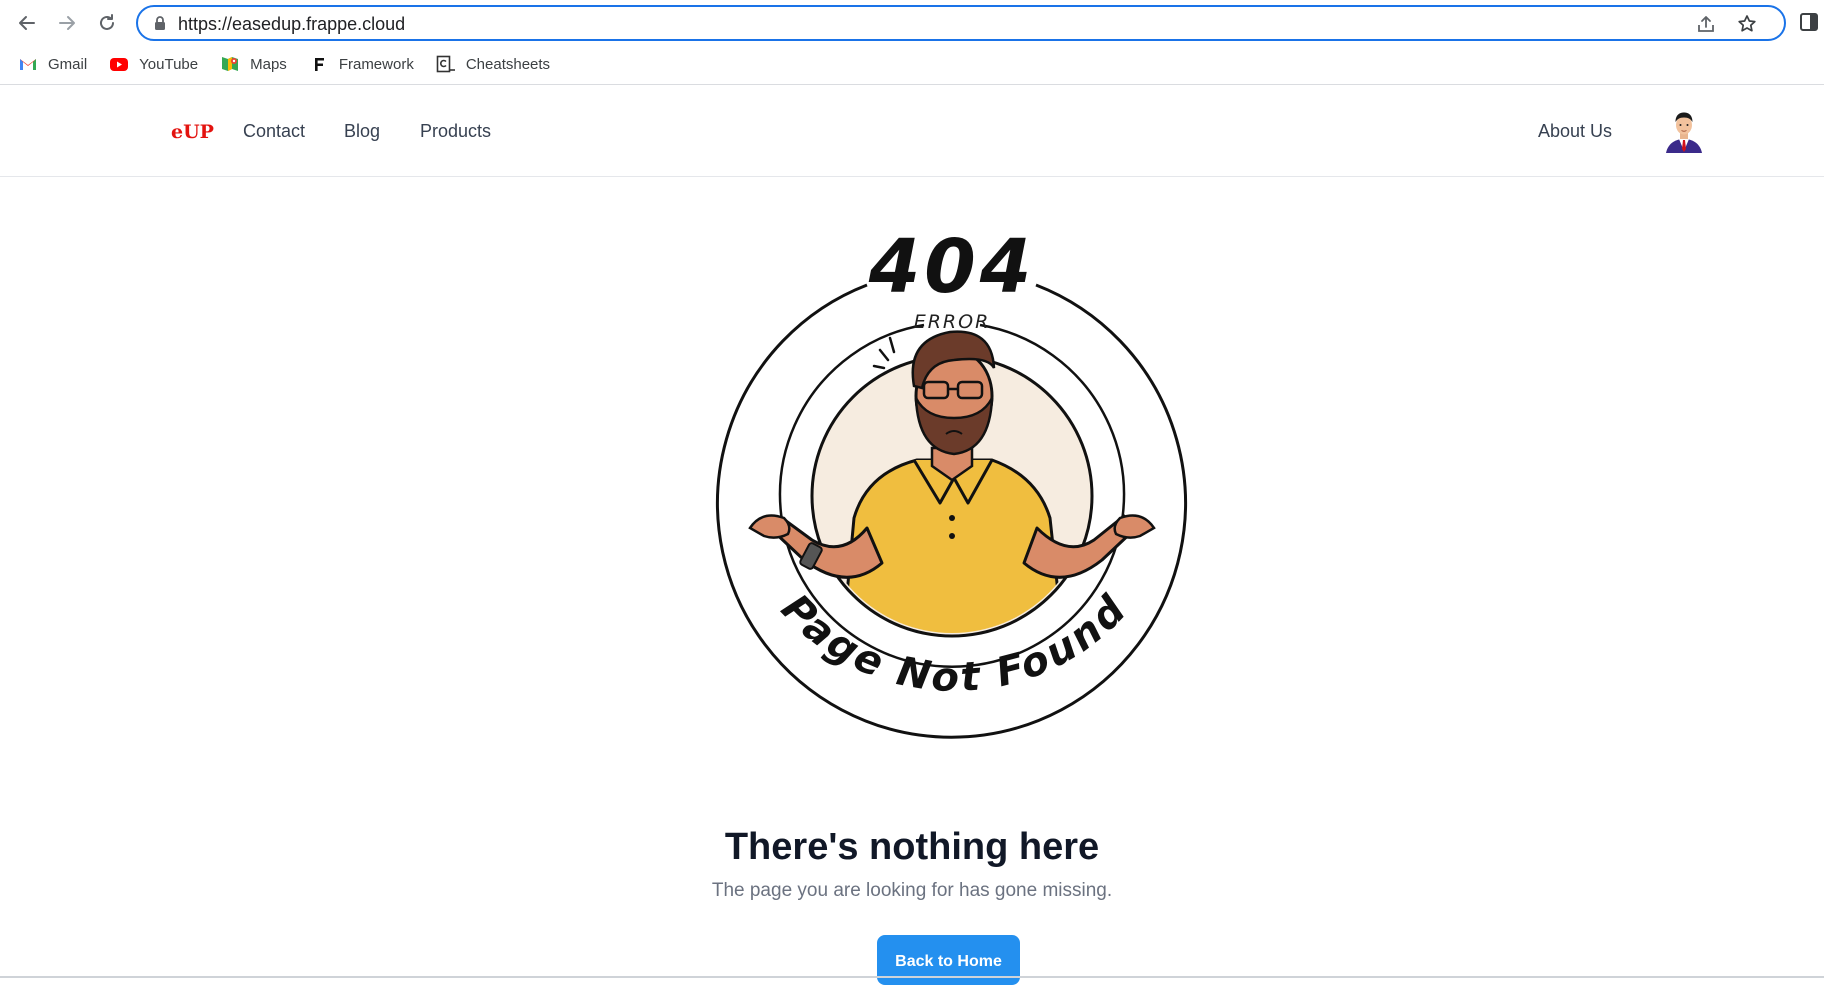  What do you see at coordinates (230, 64) in the screenshot?
I see `maps-icon` at bounding box center [230, 64].